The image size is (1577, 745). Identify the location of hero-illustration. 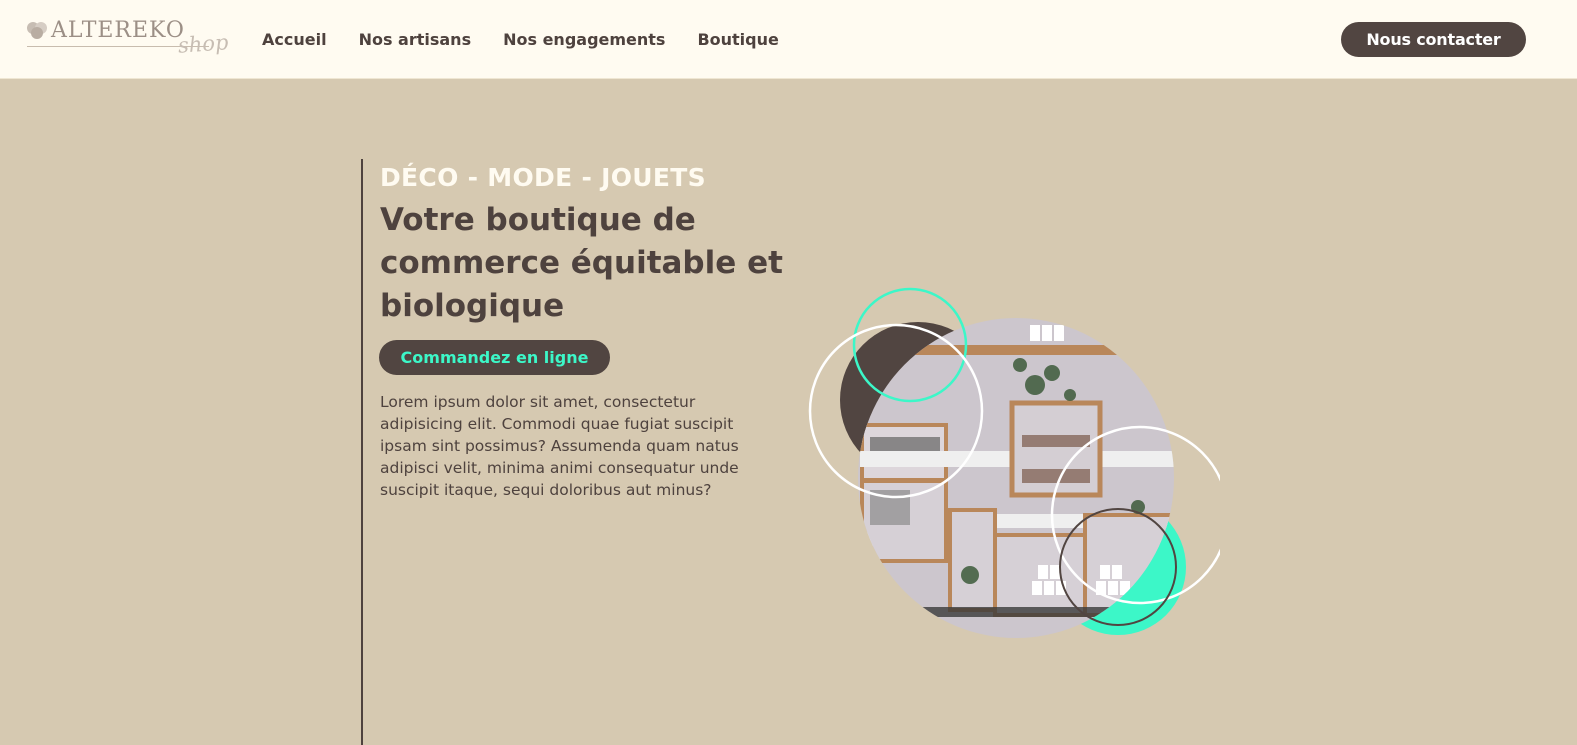
(1014, 462).